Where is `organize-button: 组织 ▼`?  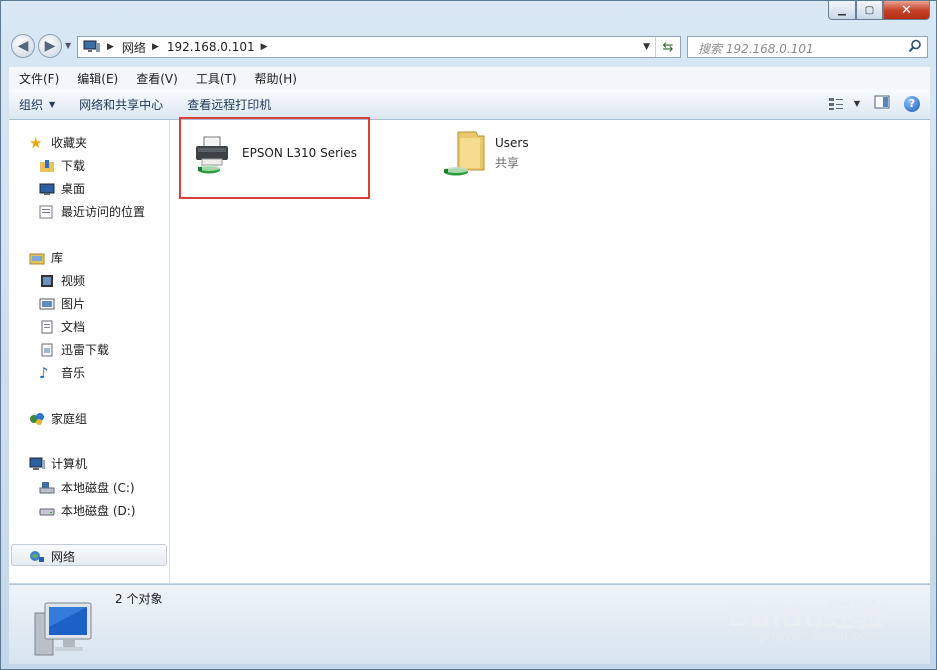 organize-button: 组织 ▼ is located at coordinates (36, 104).